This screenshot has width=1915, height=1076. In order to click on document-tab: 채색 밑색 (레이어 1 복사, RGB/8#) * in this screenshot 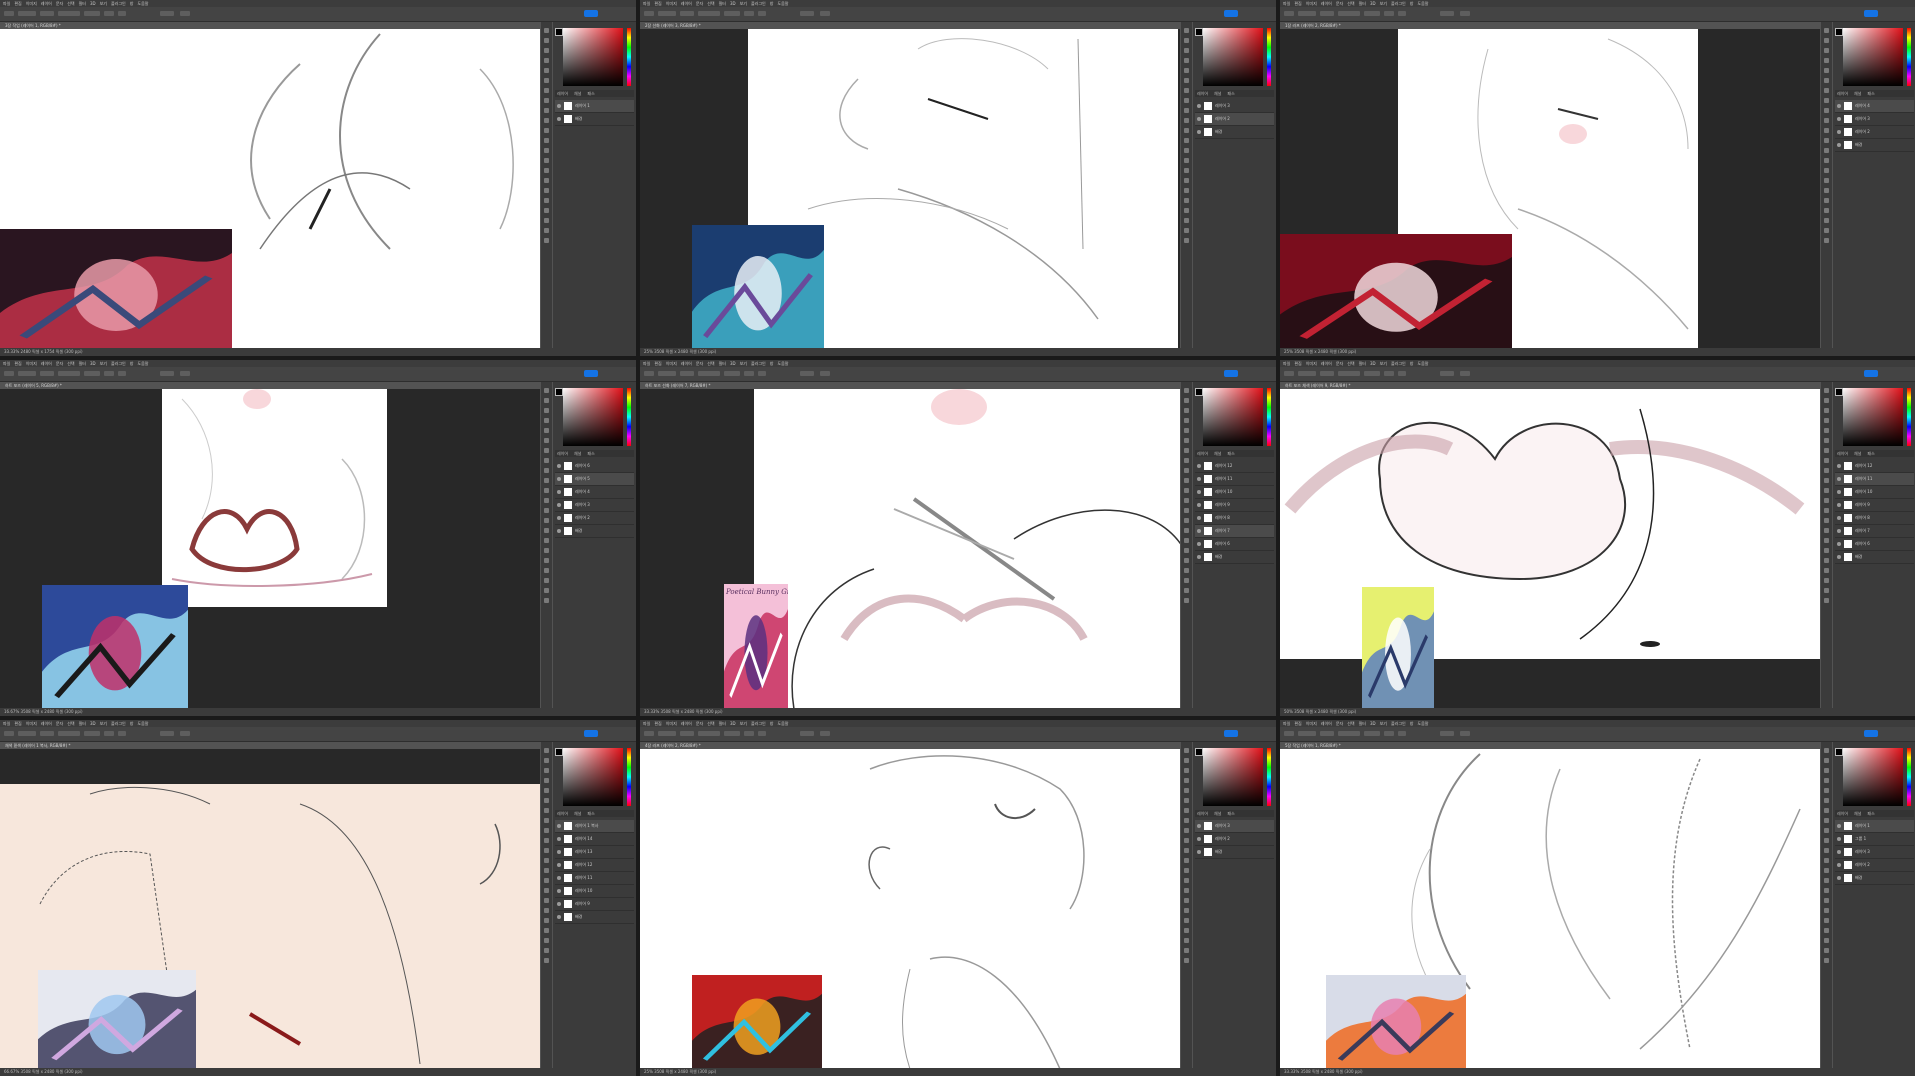, I will do `click(38, 745)`.